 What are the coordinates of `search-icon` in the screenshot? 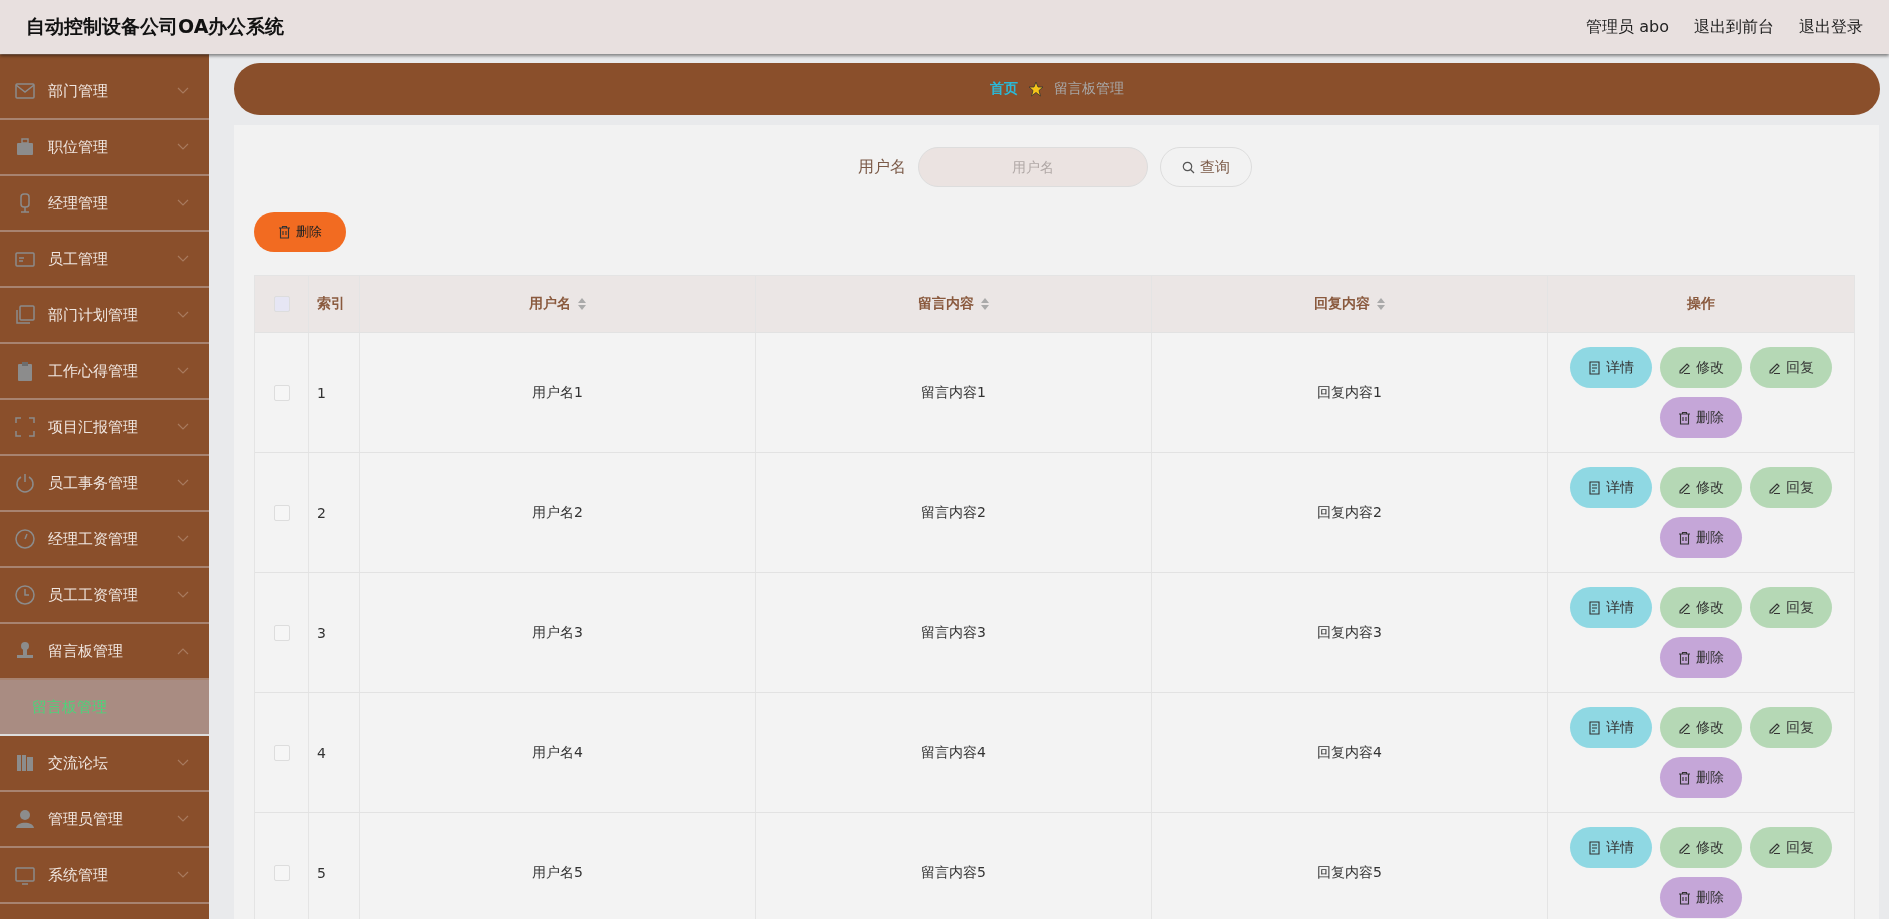 It's located at (1188, 167).